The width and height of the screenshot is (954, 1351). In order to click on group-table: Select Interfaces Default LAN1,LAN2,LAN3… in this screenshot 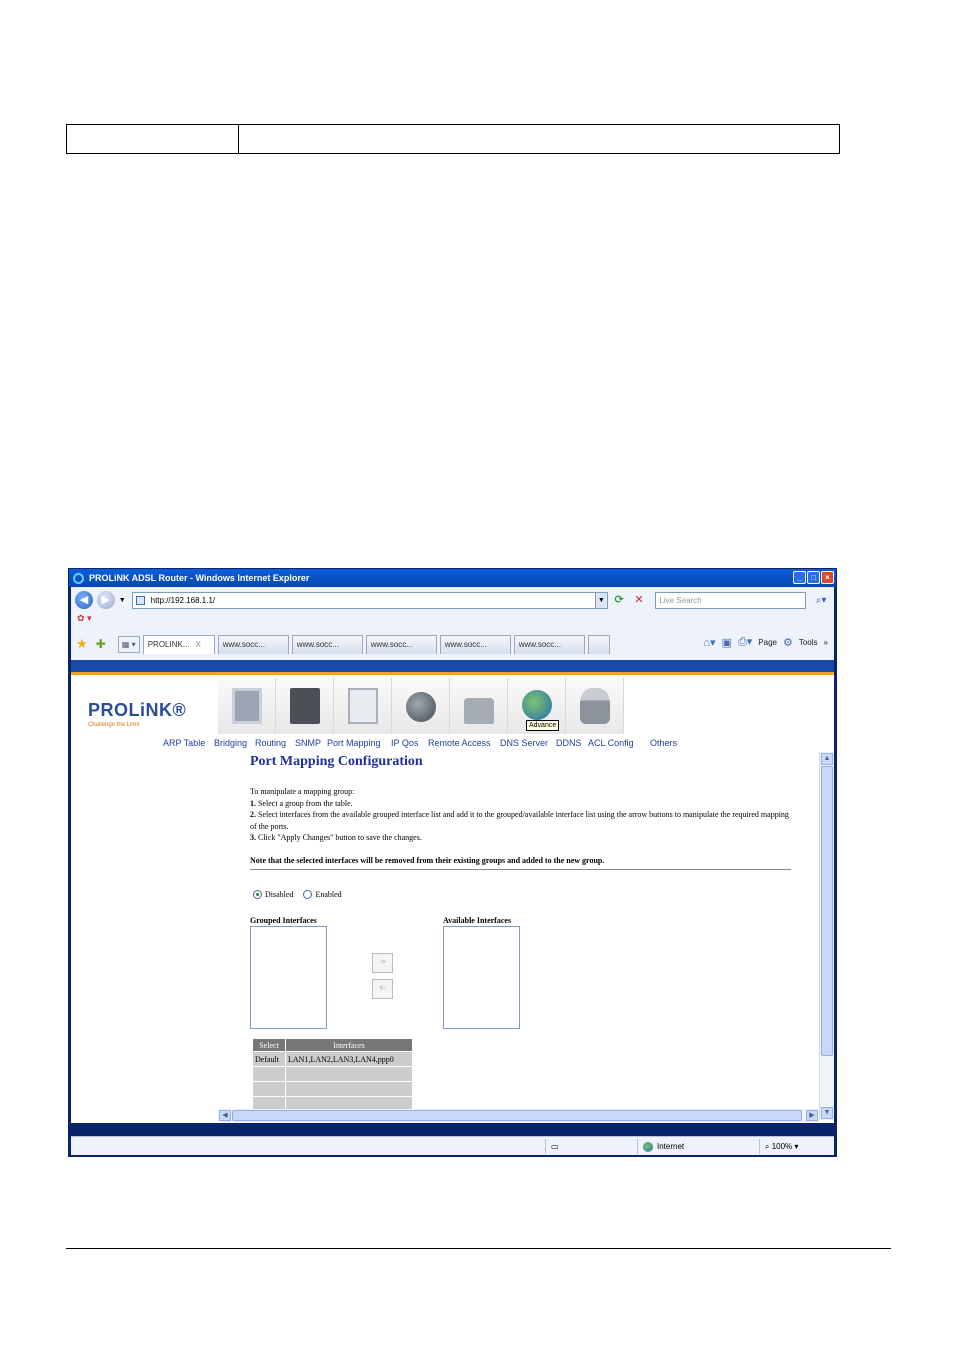, I will do `click(332, 1073)`.